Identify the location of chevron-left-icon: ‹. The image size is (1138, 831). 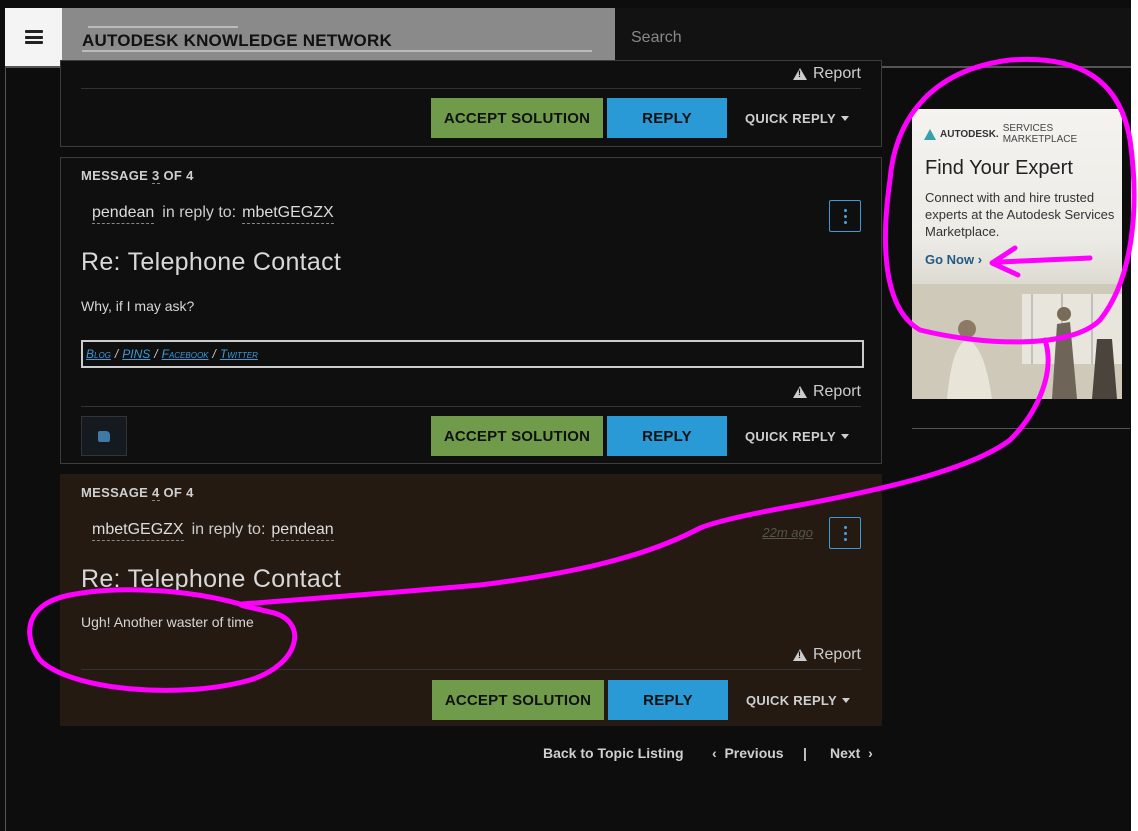
(714, 753).